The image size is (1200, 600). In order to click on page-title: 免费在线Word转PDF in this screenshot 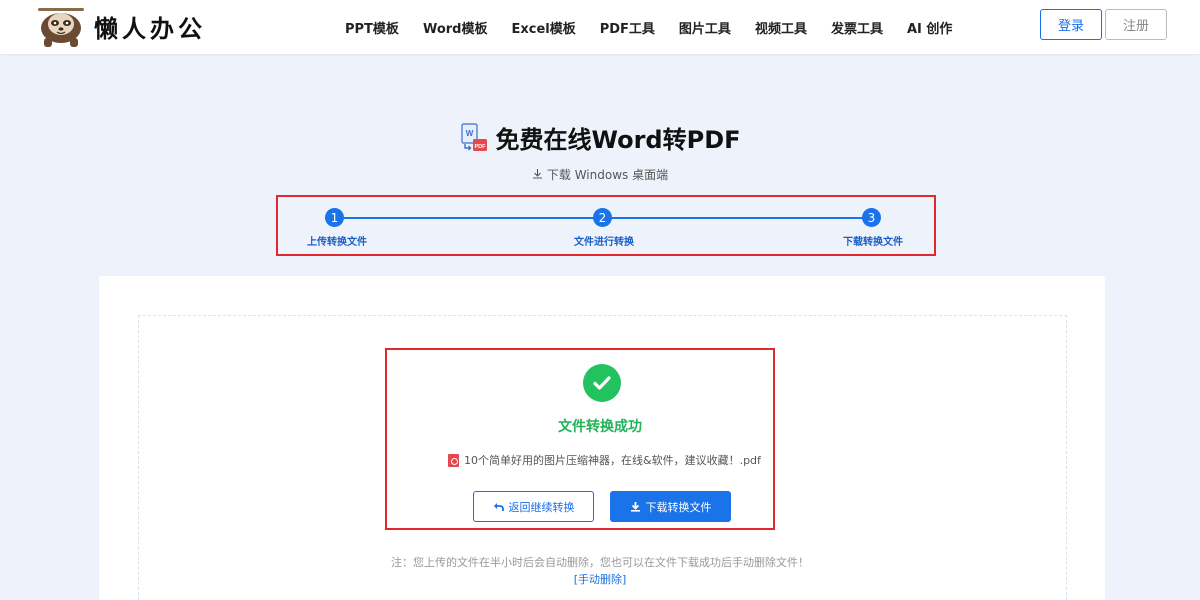, I will do `click(618, 140)`.